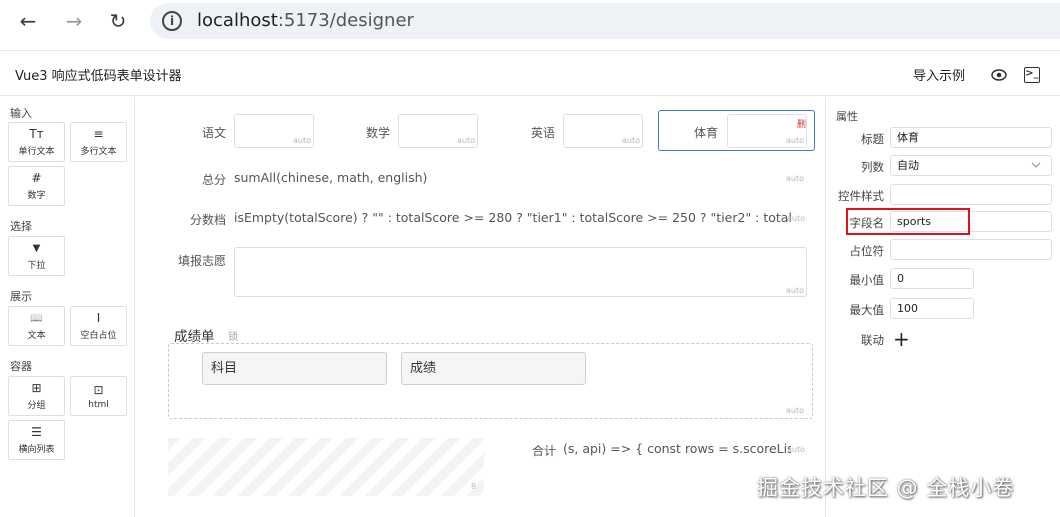 The image size is (1060, 517). What do you see at coordinates (971, 137) in the screenshot?
I see `prop-input-title: 体育` at bounding box center [971, 137].